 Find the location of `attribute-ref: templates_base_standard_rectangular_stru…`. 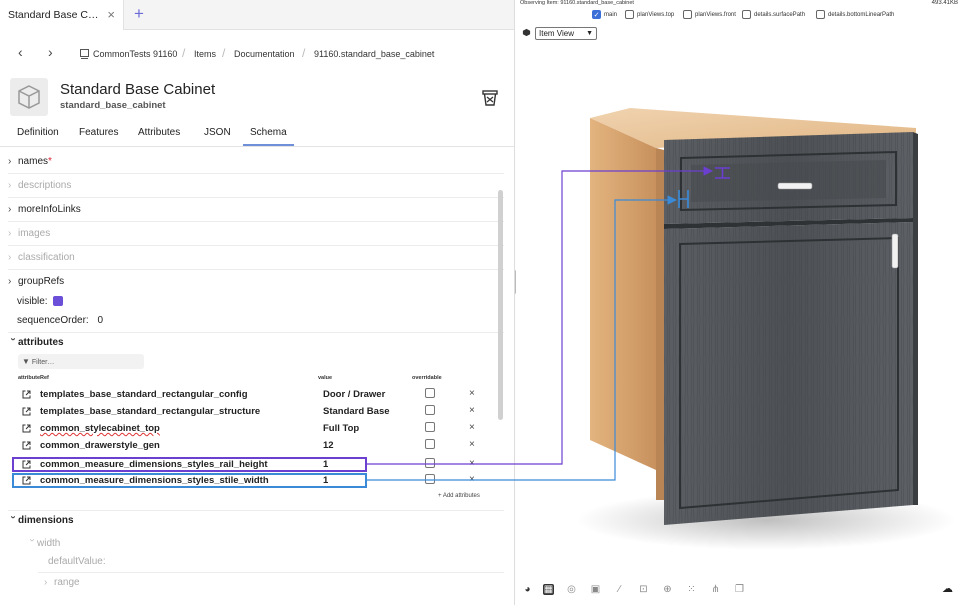

attribute-ref: templates_base_standard_rectangular_stru… is located at coordinates (150, 411).